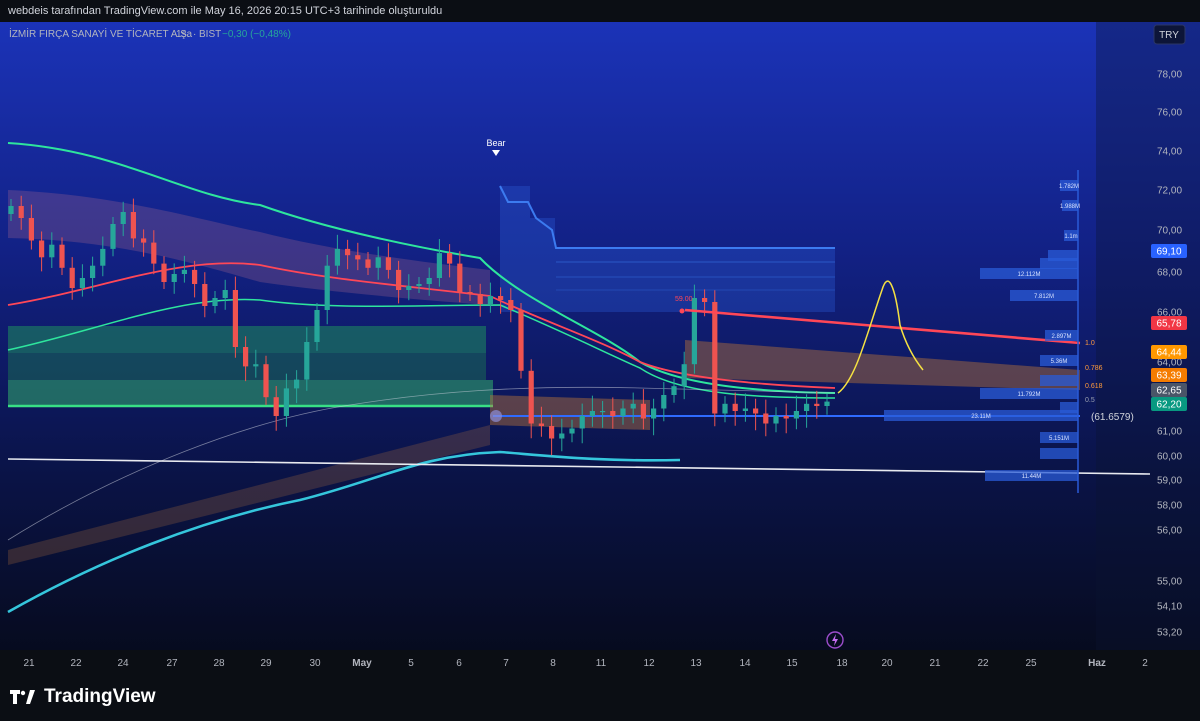 The height and width of the screenshot is (721, 1200). What do you see at coordinates (496, 416) in the screenshot?
I see `poc-marker` at bounding box center [496, 416].